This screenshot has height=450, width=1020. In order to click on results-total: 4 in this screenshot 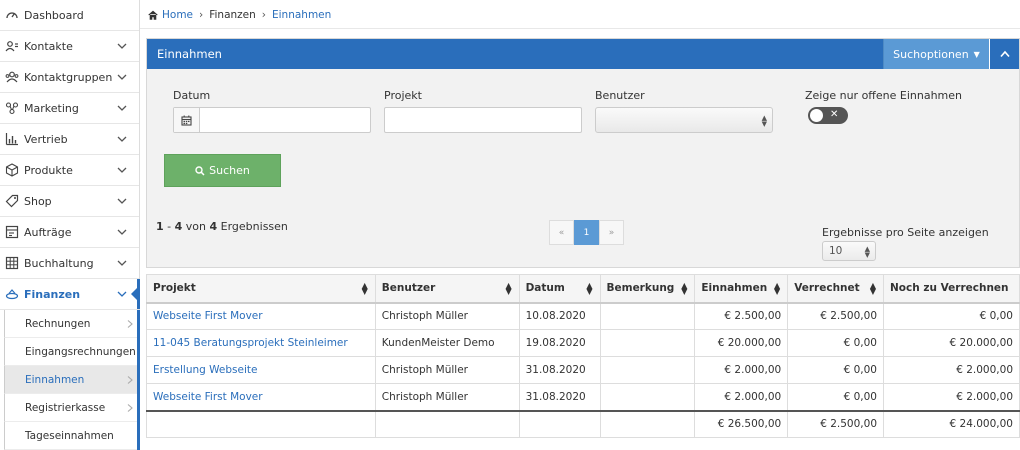, I will do `click(213, 226)`.